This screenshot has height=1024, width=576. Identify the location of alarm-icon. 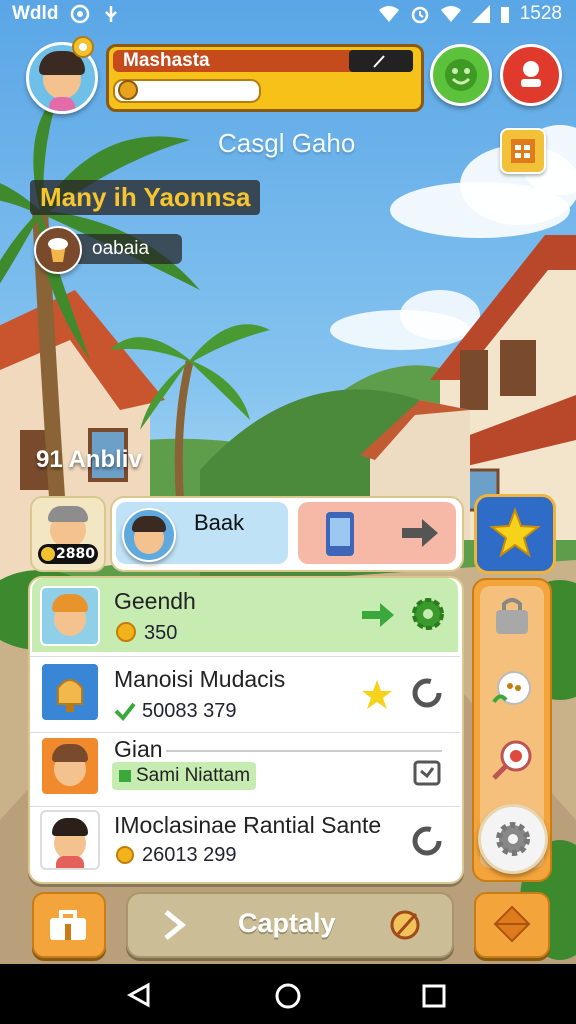
(419, 15).